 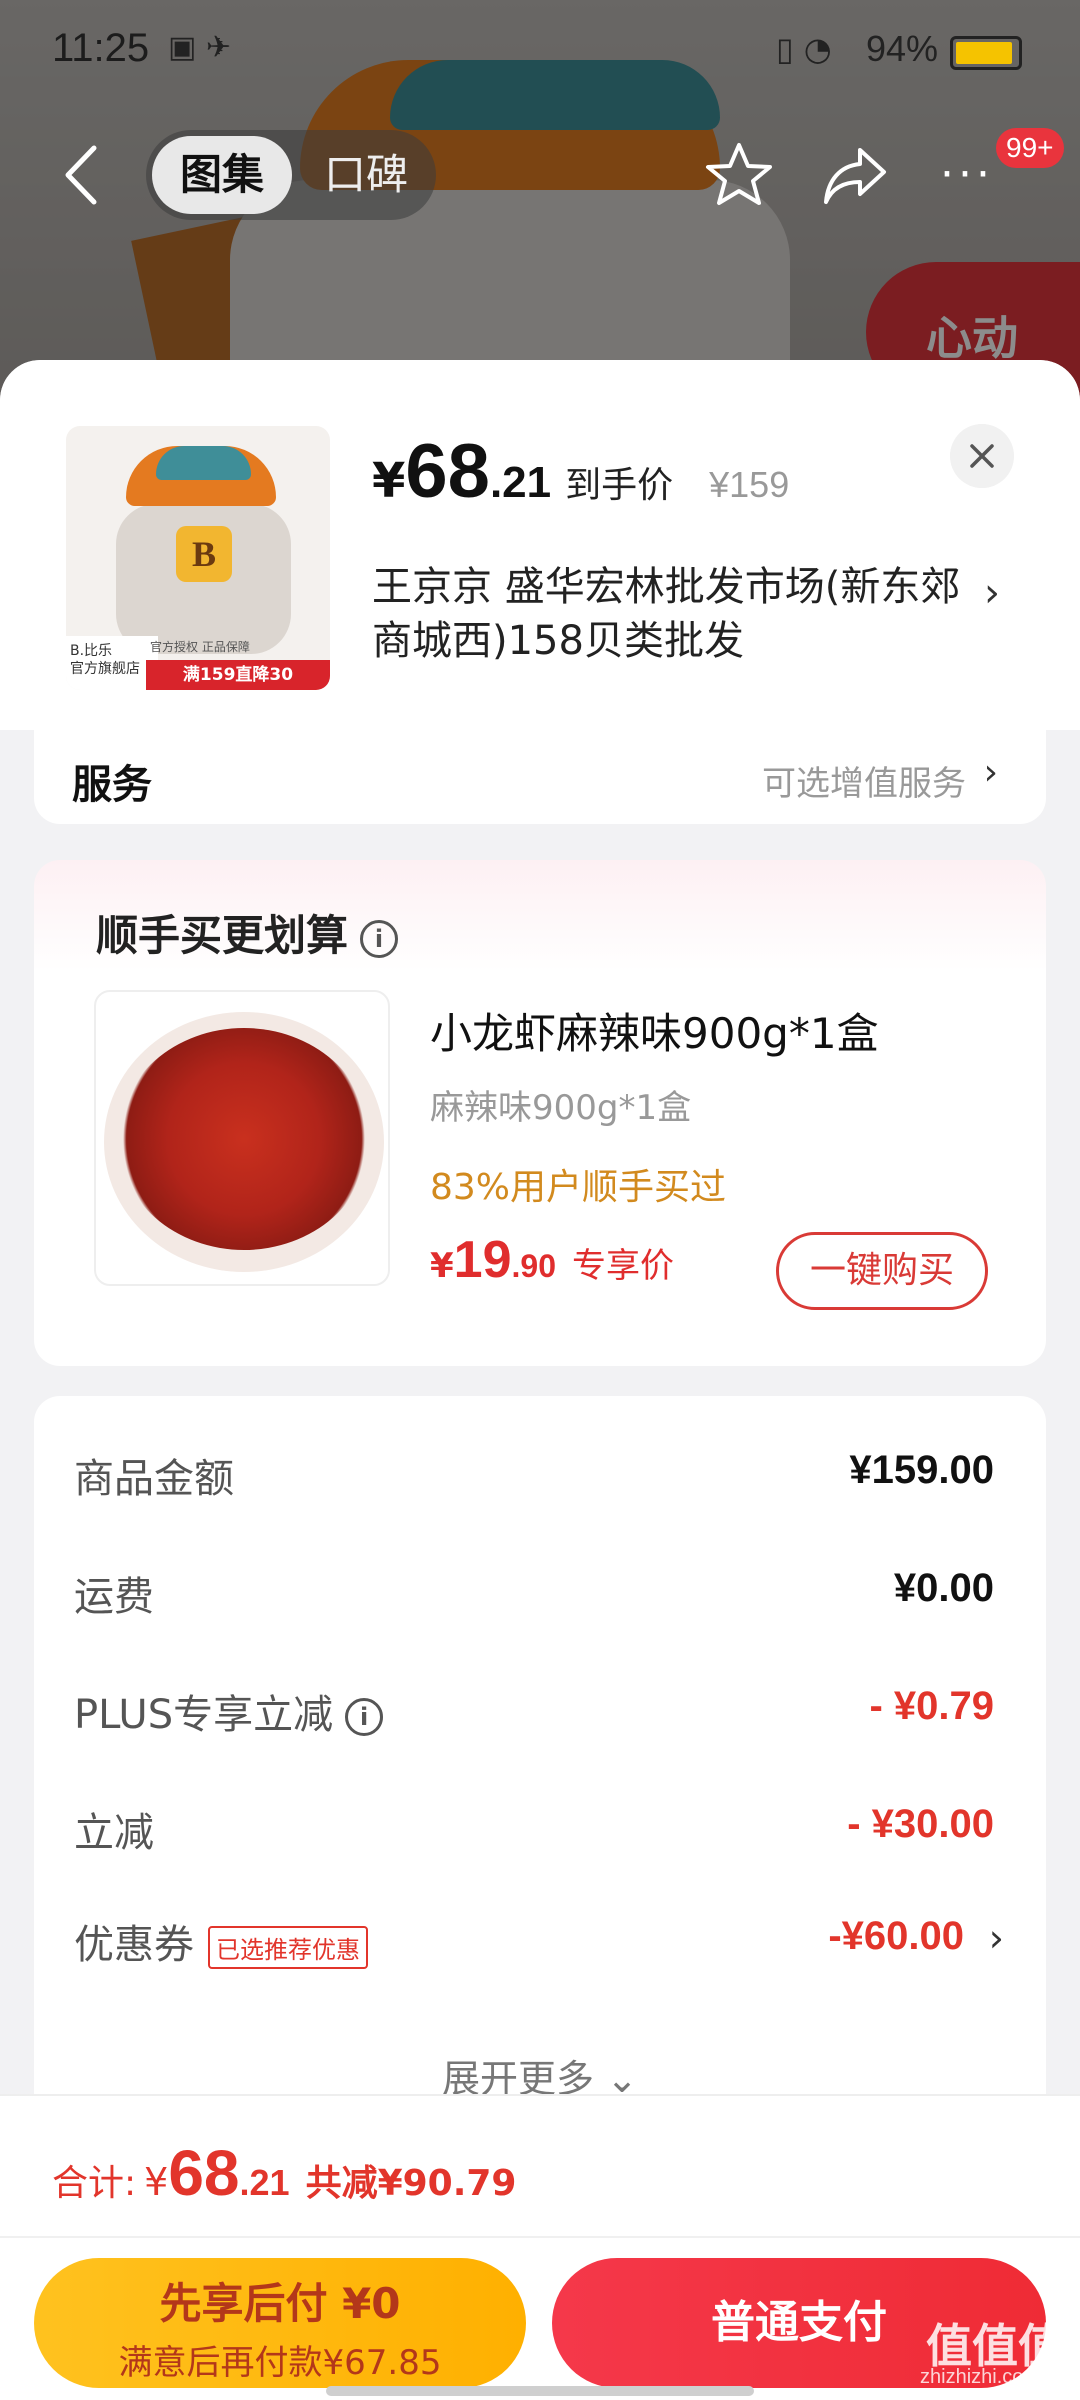 What do you see at coordinates (804, 49) in the screenshot?
I see `wifi-icon: ▯ ◔` at bounding box center [804, 49].